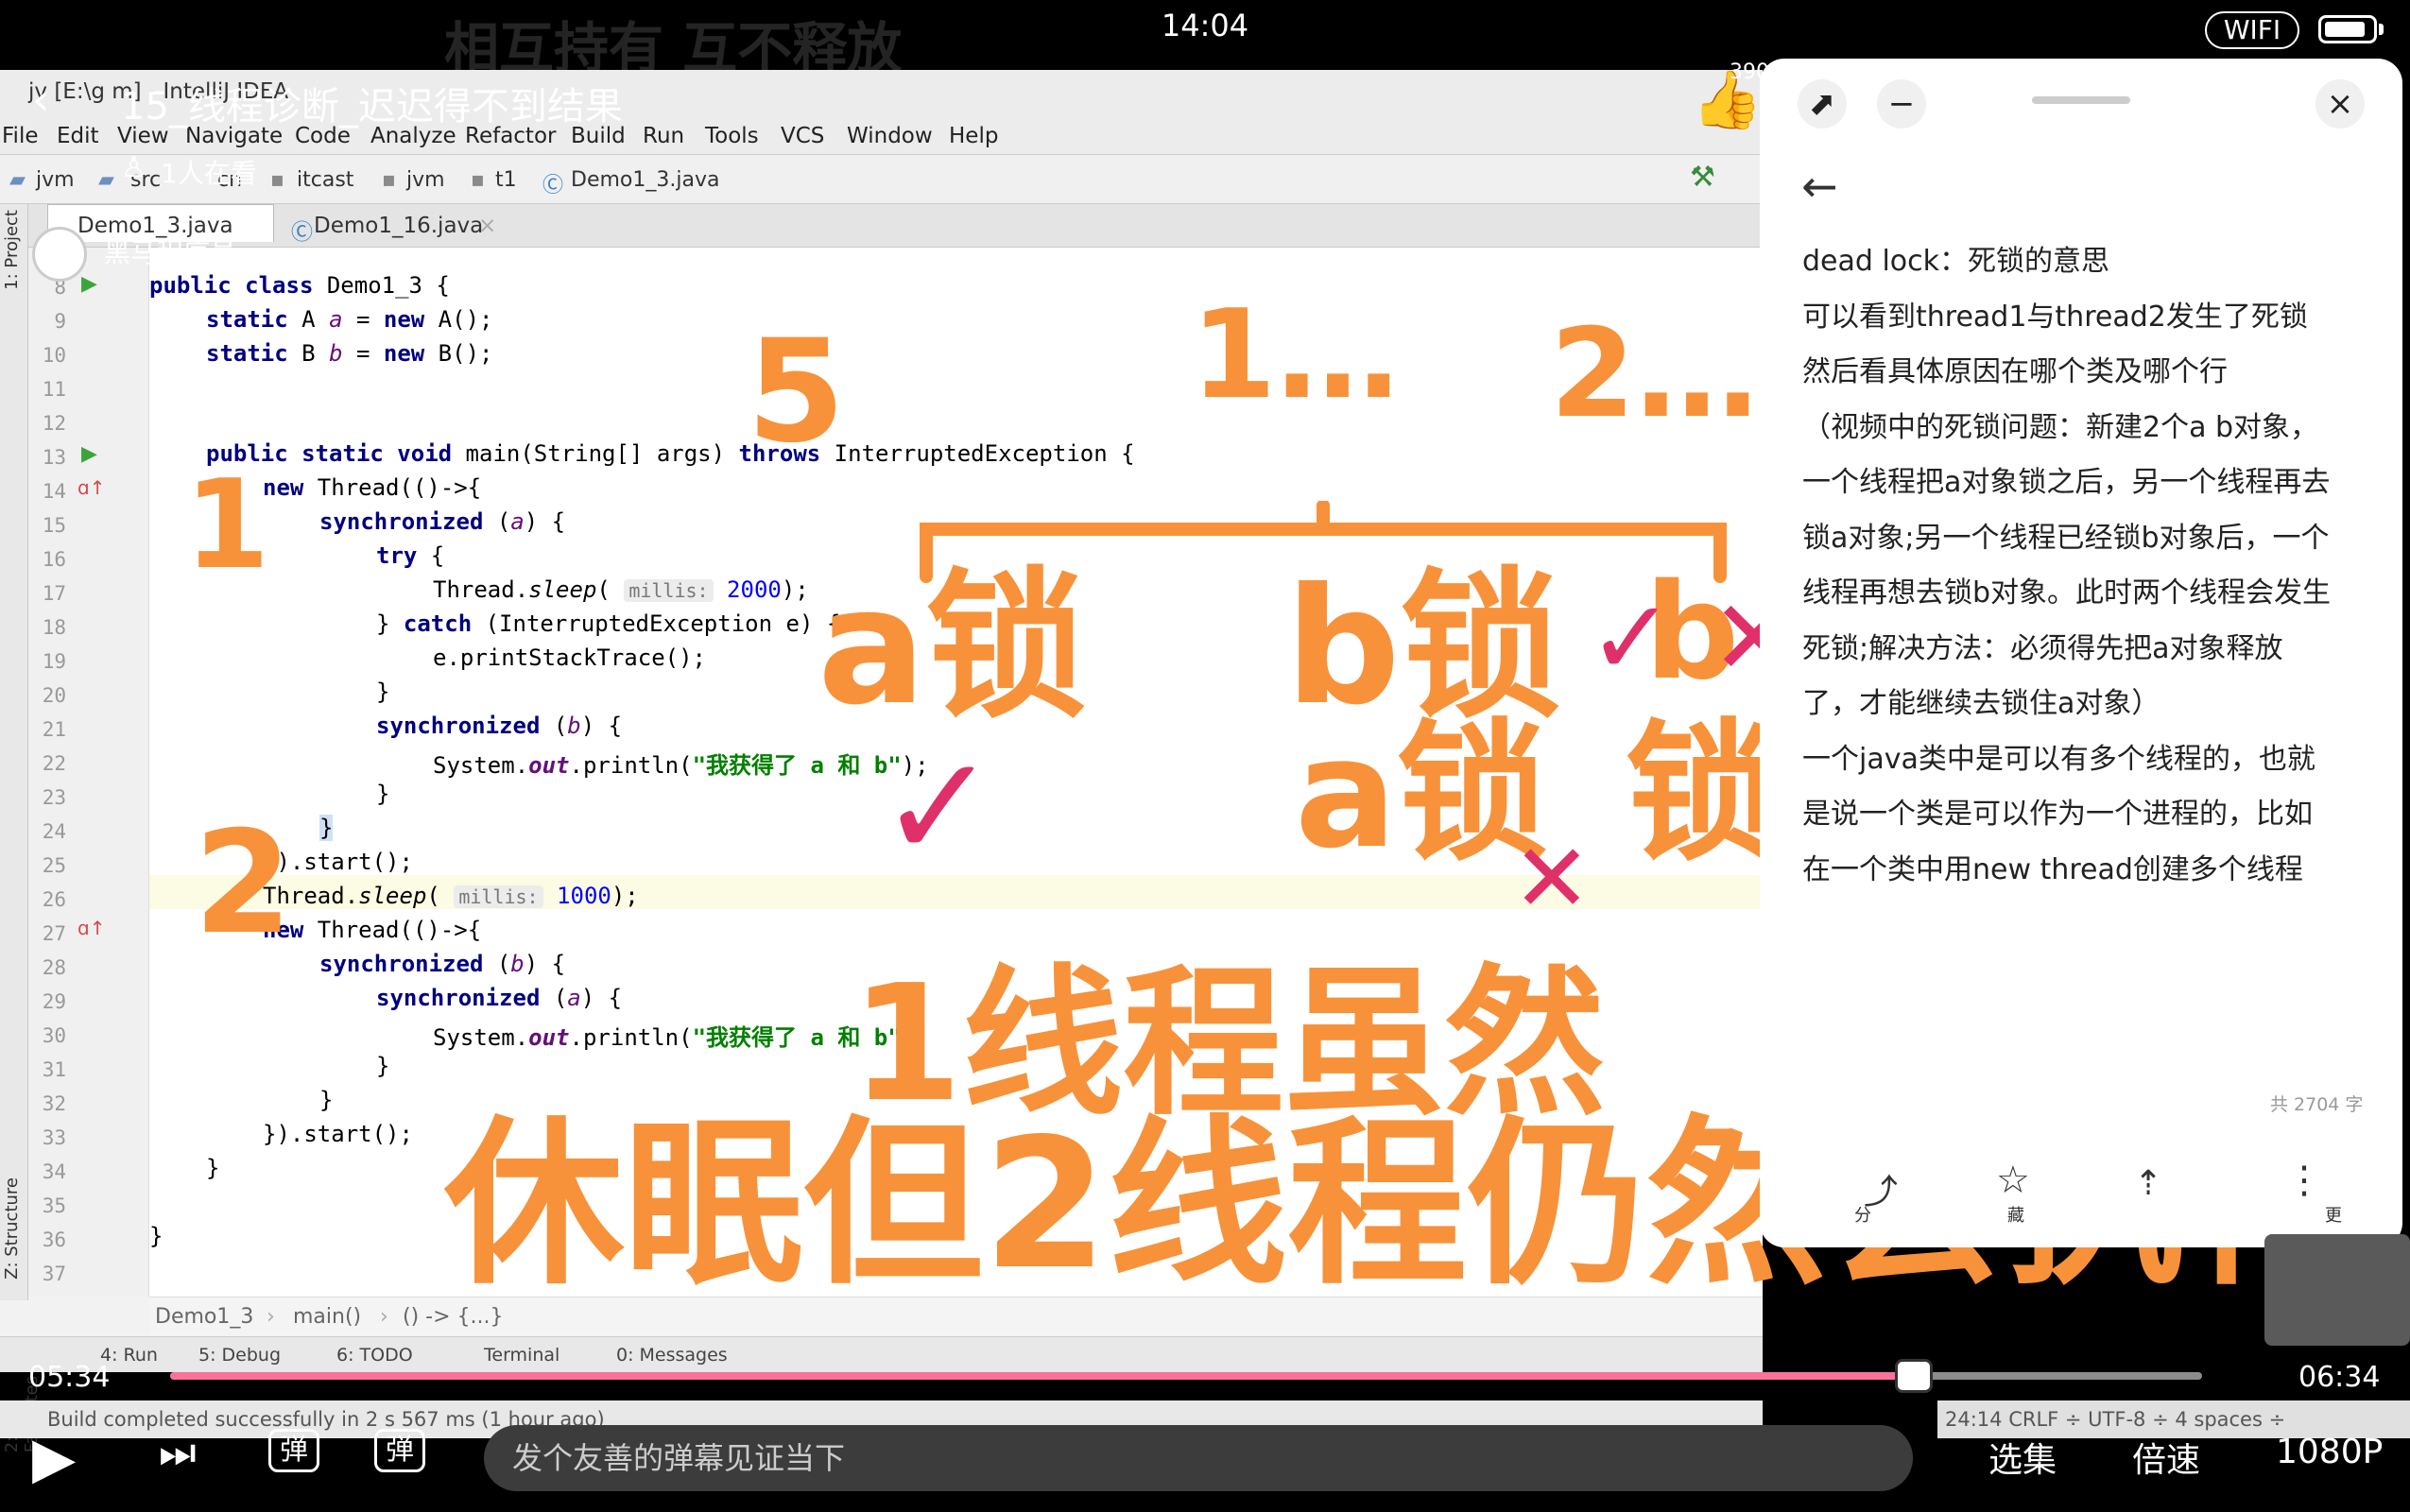 The image size is (2410, 1512). What do you see at coordinates (625, 896) in the screenshot?
I see `code-token: );` at bounding box center [625, 896].